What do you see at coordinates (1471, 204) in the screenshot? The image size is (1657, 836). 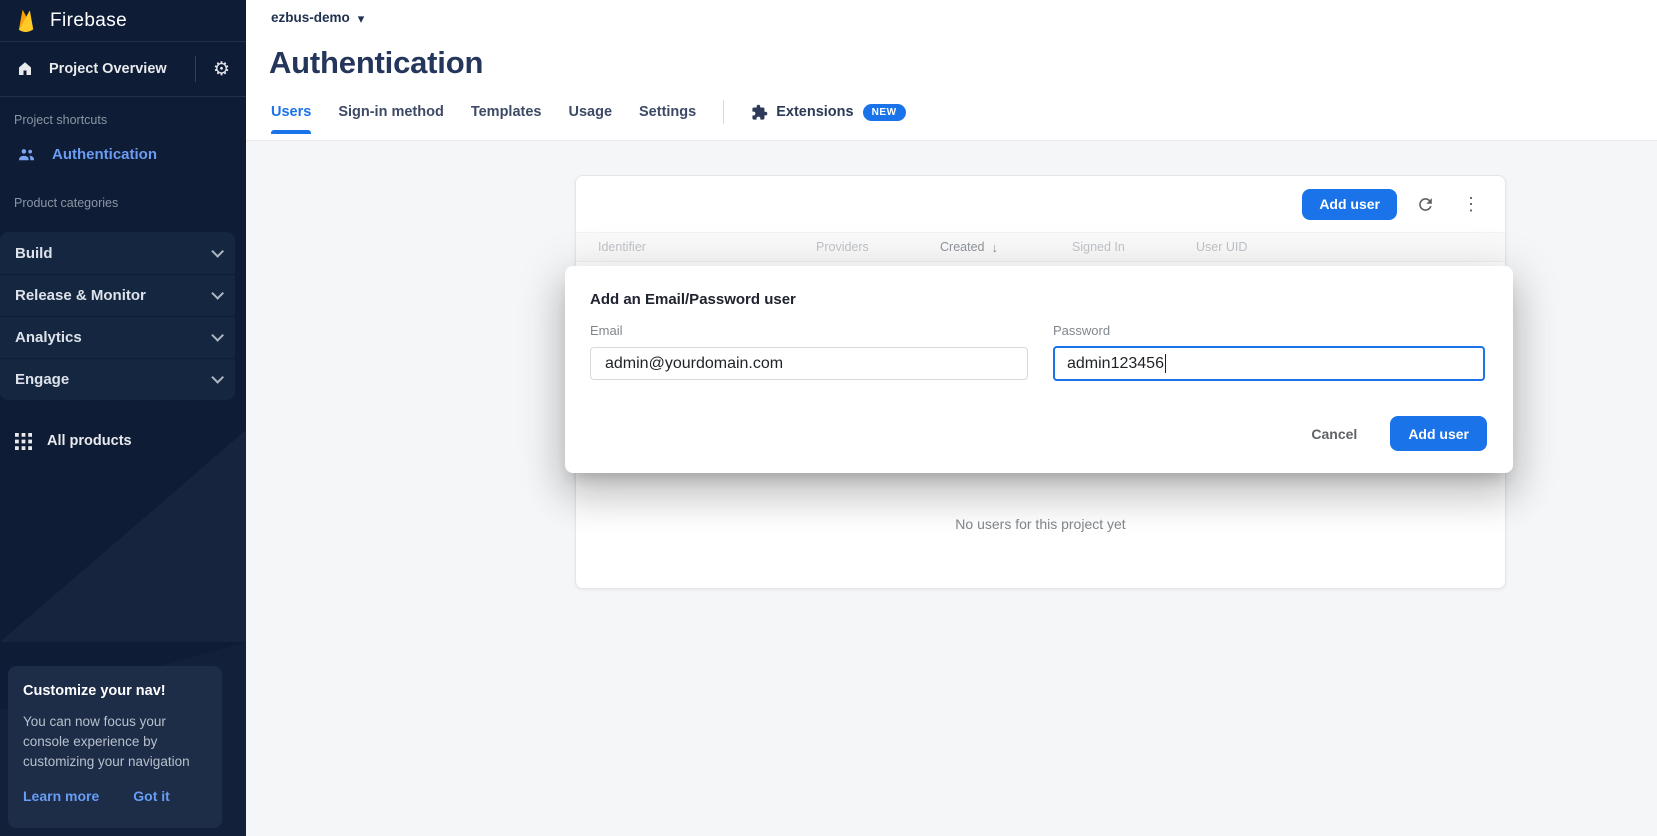 I see `more-options-button: ⋮` at bounding box center [1471, 204].